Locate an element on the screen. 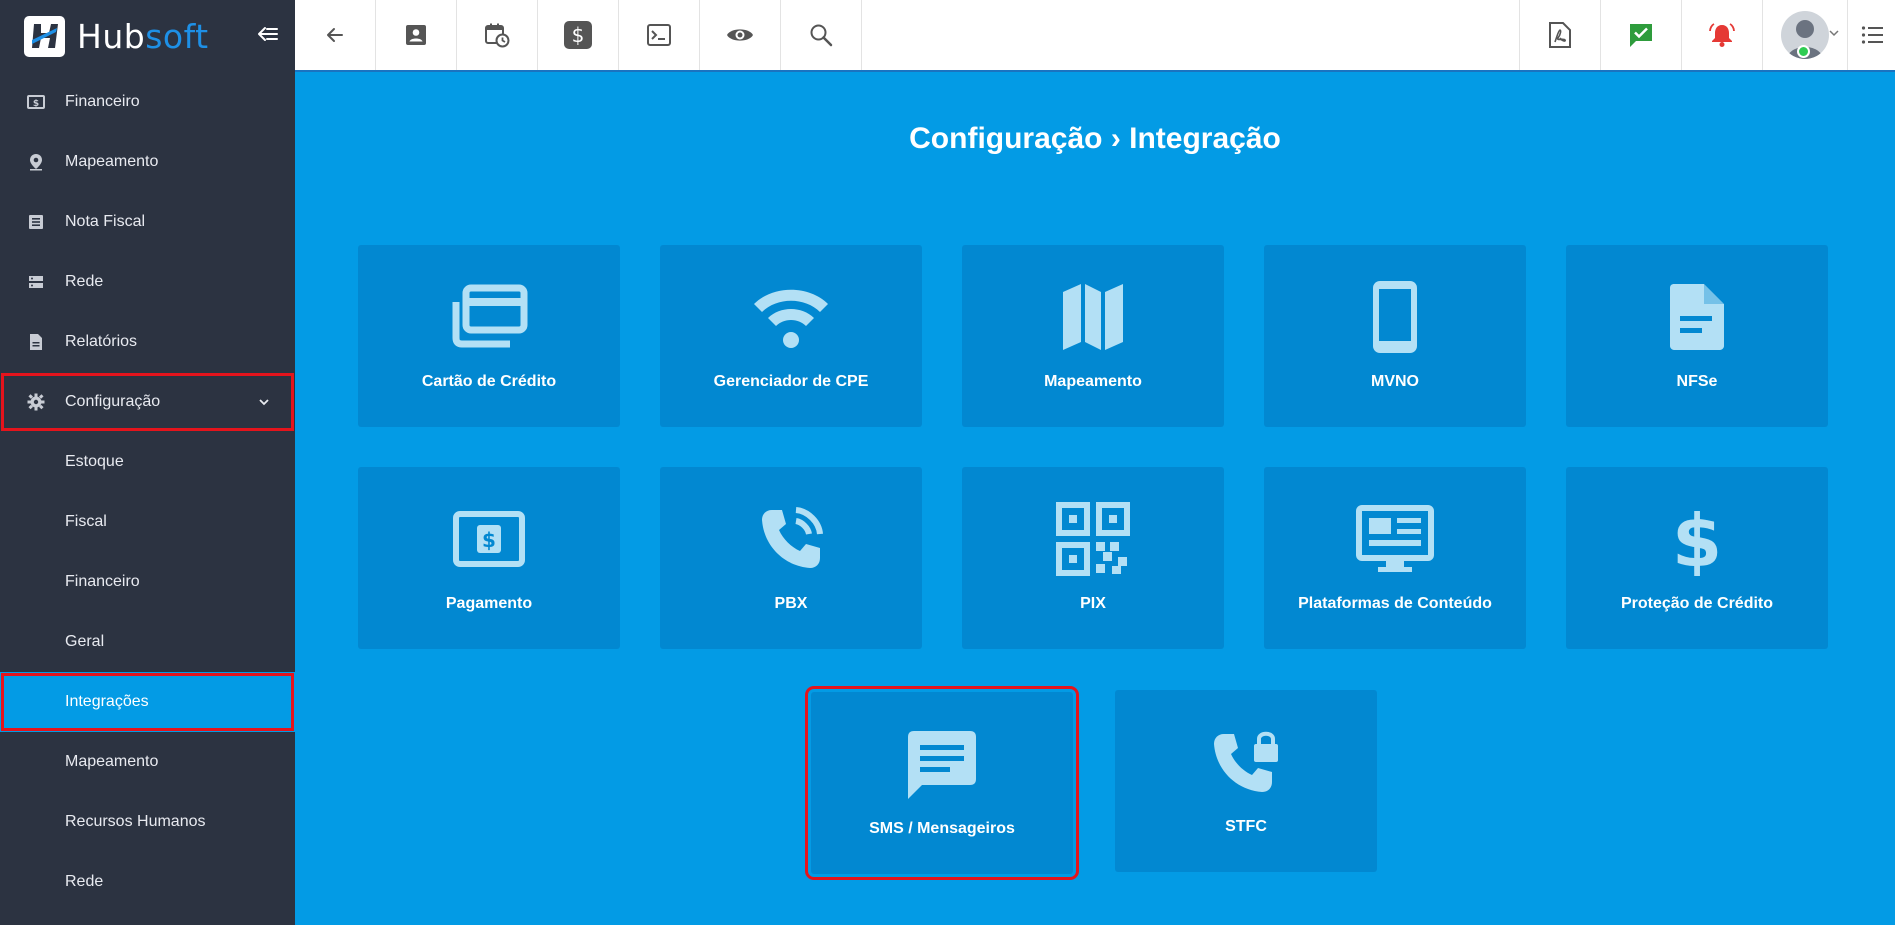 The height and width of the screenshot is (925, 1895). sidebar-item-label: Geral is located at coordinates (85, 641).